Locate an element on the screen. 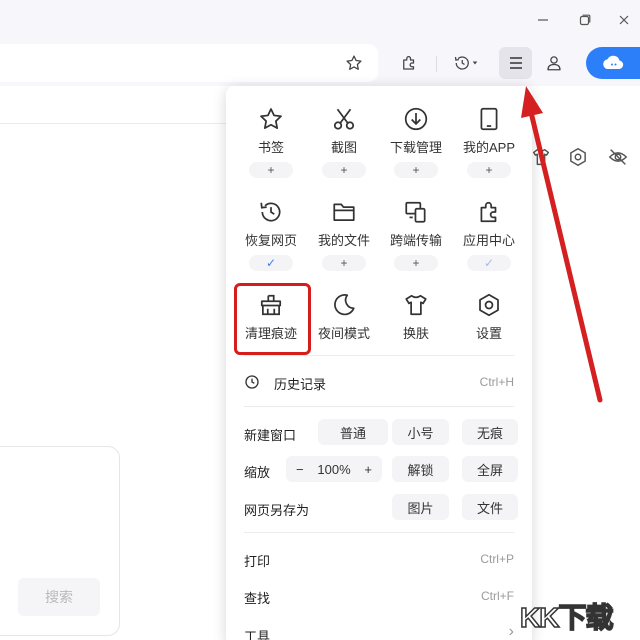 The width and height of the screenshot is (640, 640). clock-icon is located at coordinates (252, 382).